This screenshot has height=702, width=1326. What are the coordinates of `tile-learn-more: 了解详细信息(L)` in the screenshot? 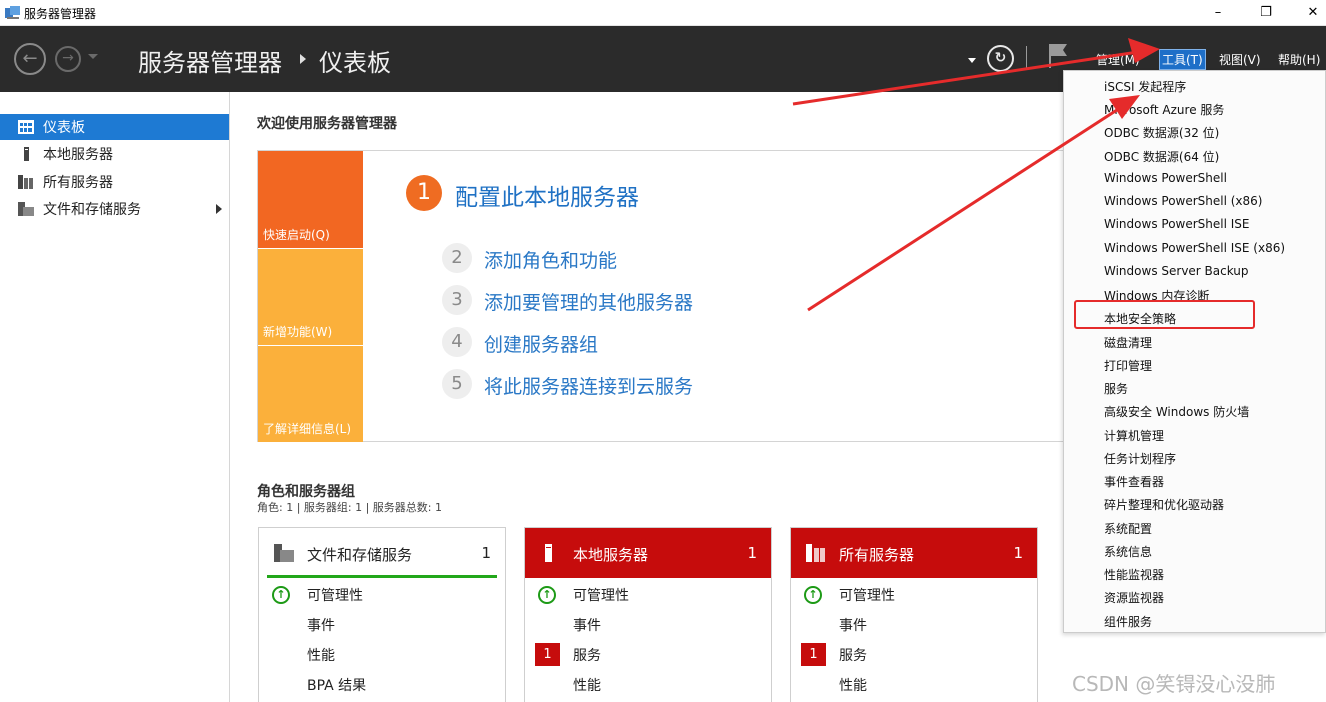 It's located at (310, 394).